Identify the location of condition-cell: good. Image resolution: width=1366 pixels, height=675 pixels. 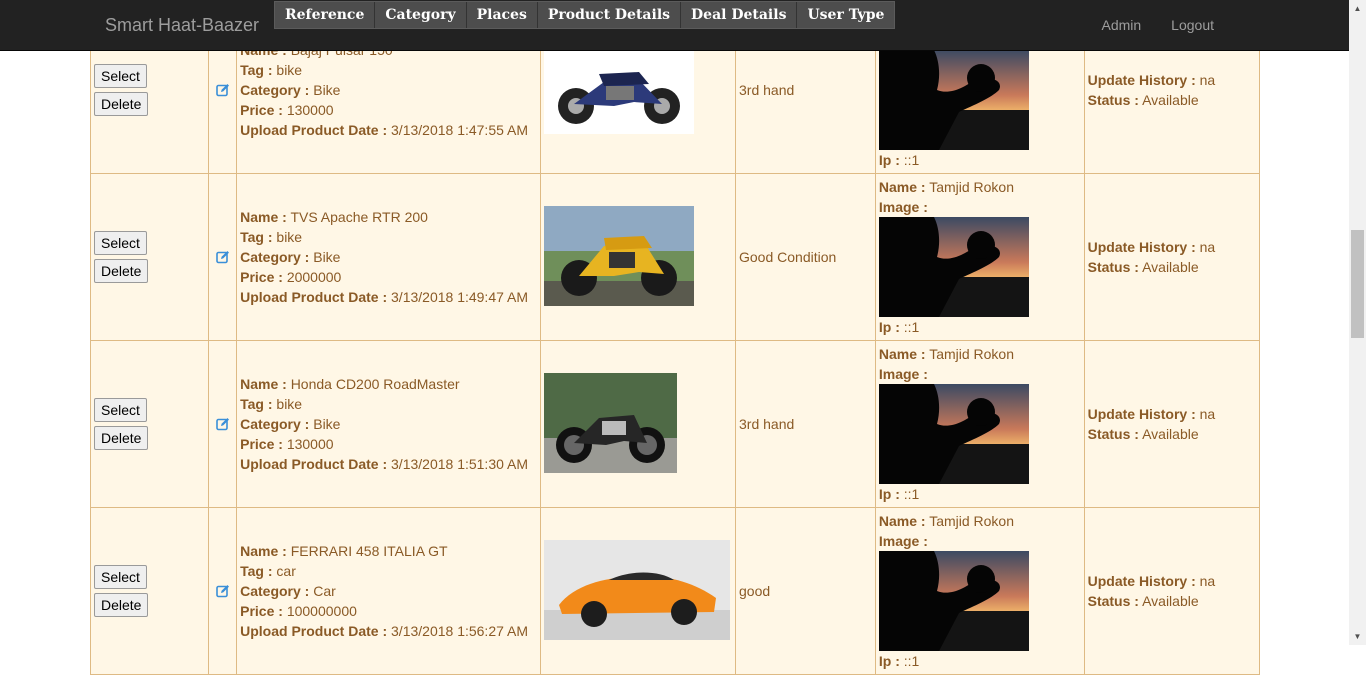
(805, 591).